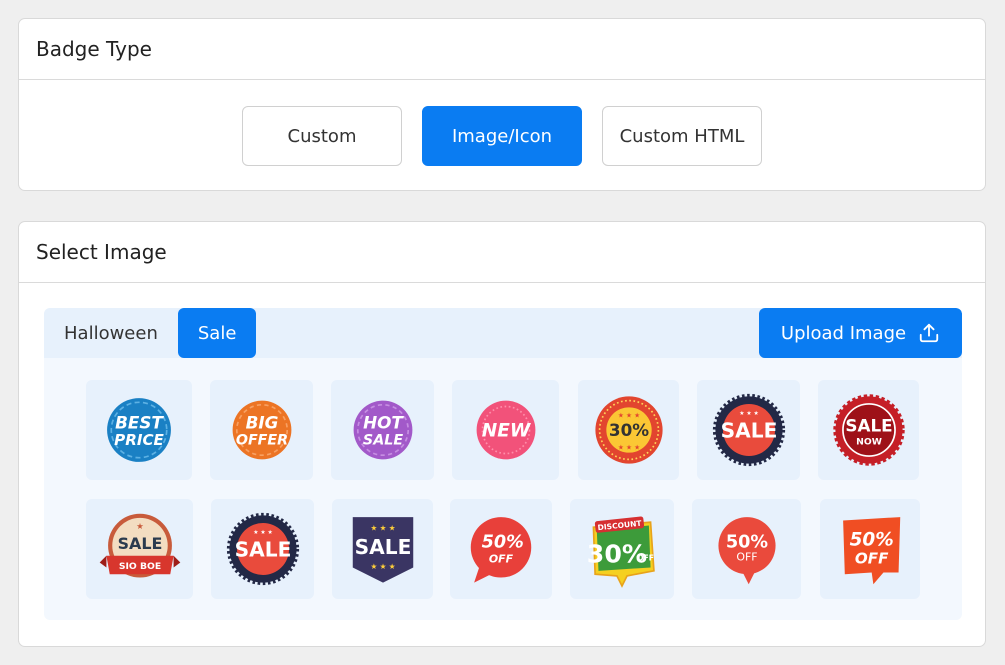 This screenshot has width=1005, height=665. What do you see at coordinates (139, 566) in the screenshot?
I see `svg-text: SIO BOE` at bounding box center [139, 566].